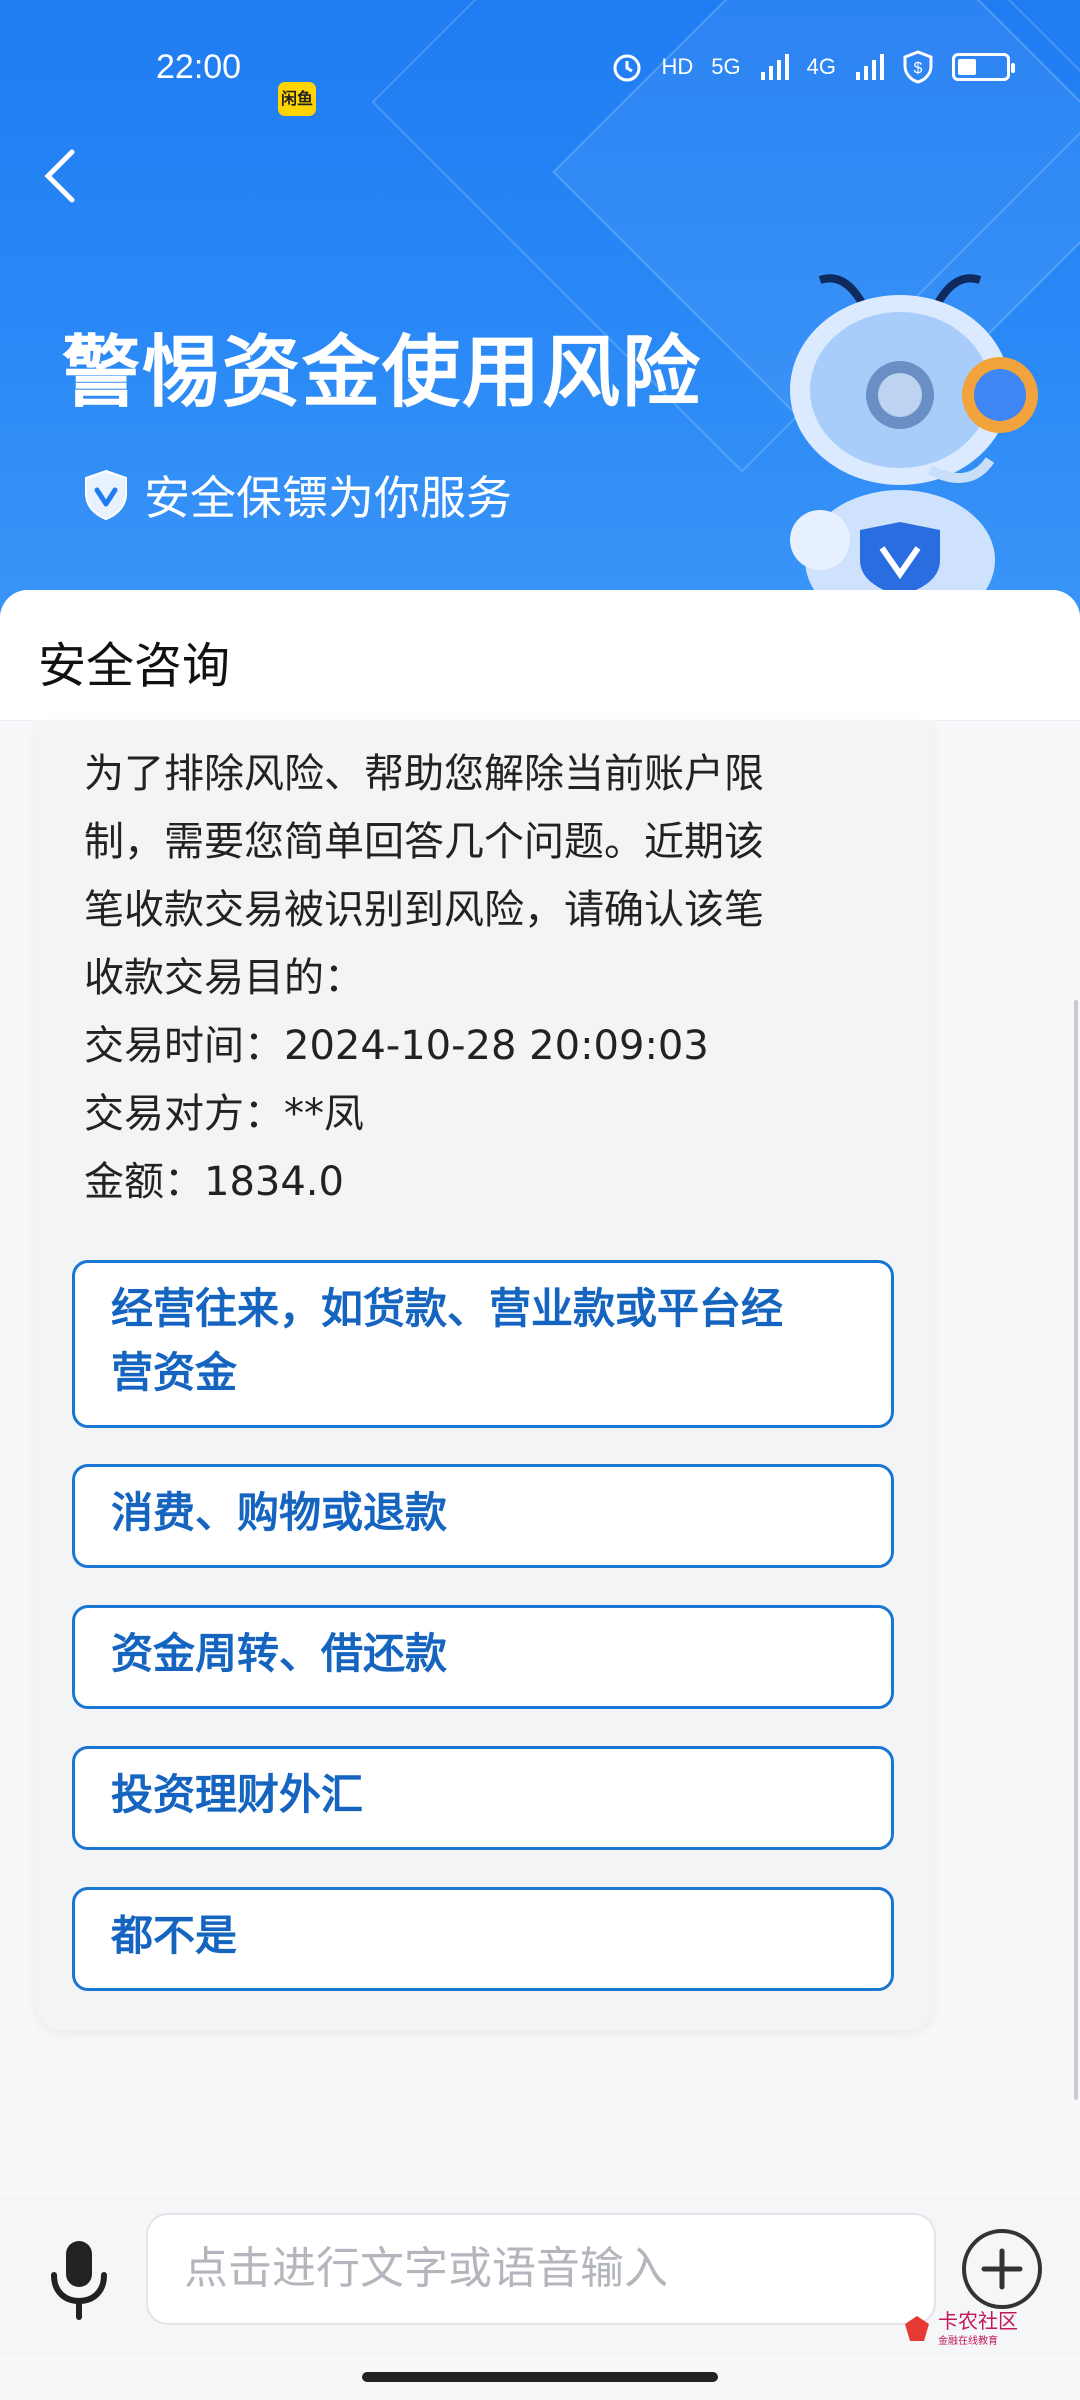 The height and width of the screenshot is (2400, 1080). Describe the element at coordinates (174, 1935) in the screenshot. I see `option-label: 都不是` at that location.